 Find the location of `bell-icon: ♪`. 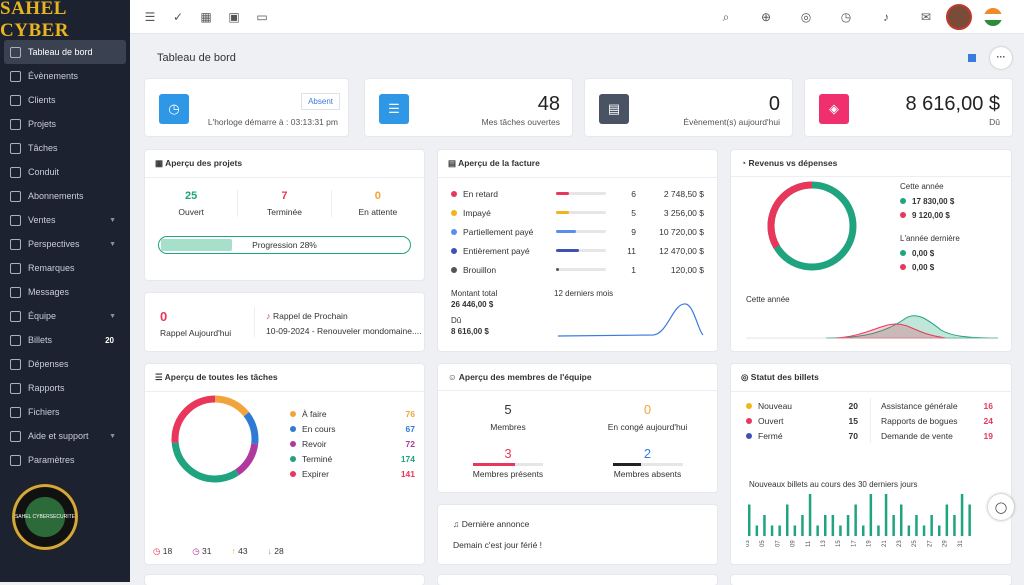

bell-icon: ♪ is located at coordinates (886, 17).